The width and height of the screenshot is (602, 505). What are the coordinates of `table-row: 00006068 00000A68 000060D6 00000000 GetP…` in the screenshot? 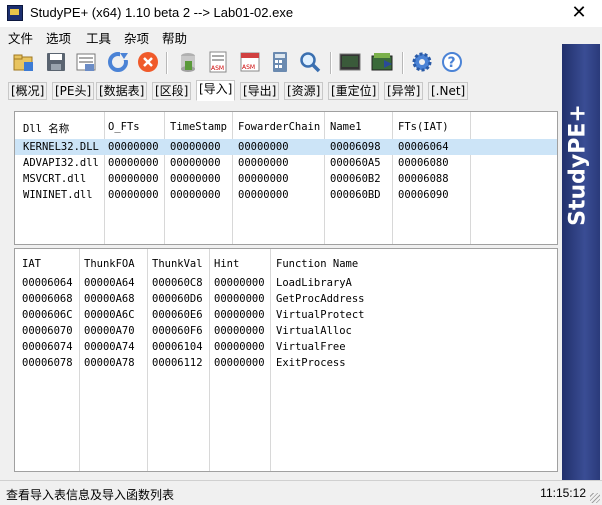 It's located at (286, 299).